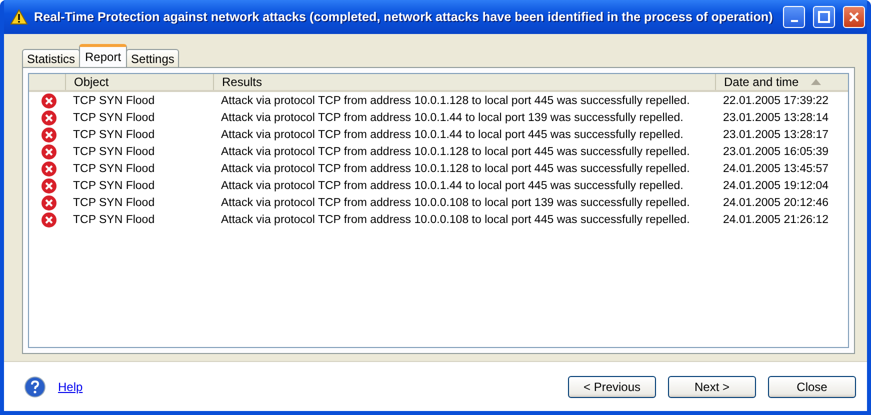  What do you see at coordinates (712, 387) in the screenshot?
I see `dialog-button: Next >` at bounding box center [712, 387].